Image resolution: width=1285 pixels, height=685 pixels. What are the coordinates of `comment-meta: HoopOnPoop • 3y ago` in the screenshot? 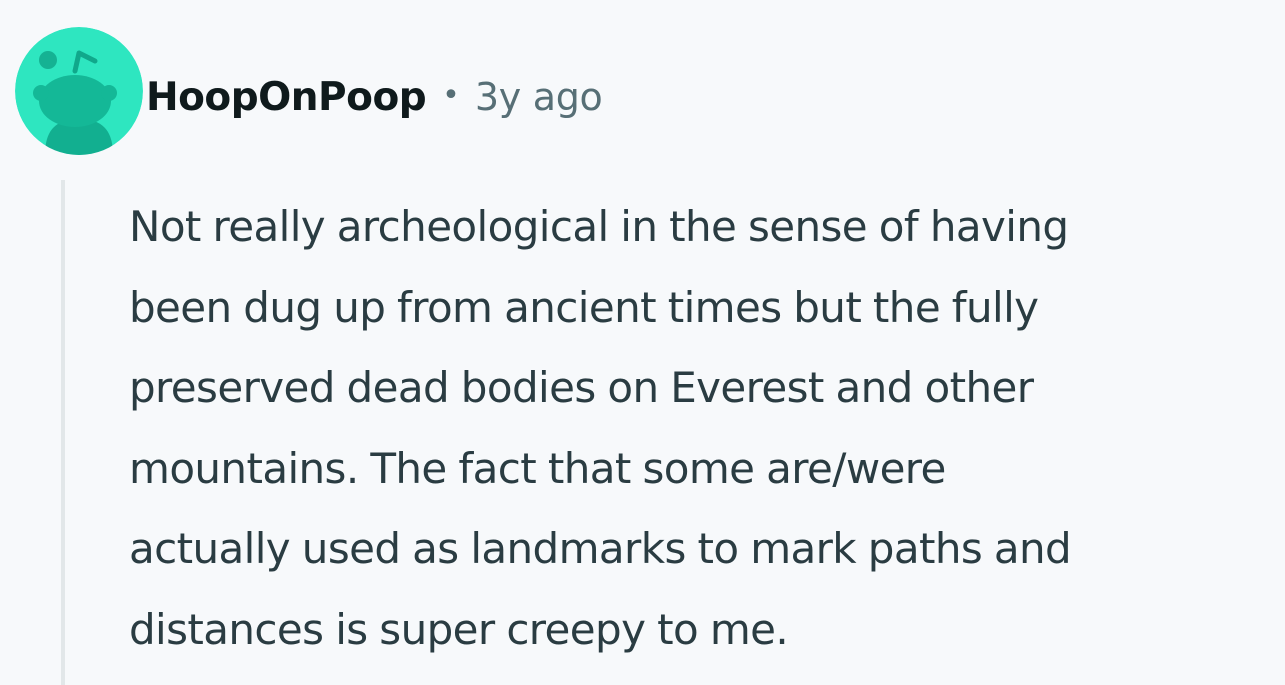 It's located at (374, 97).